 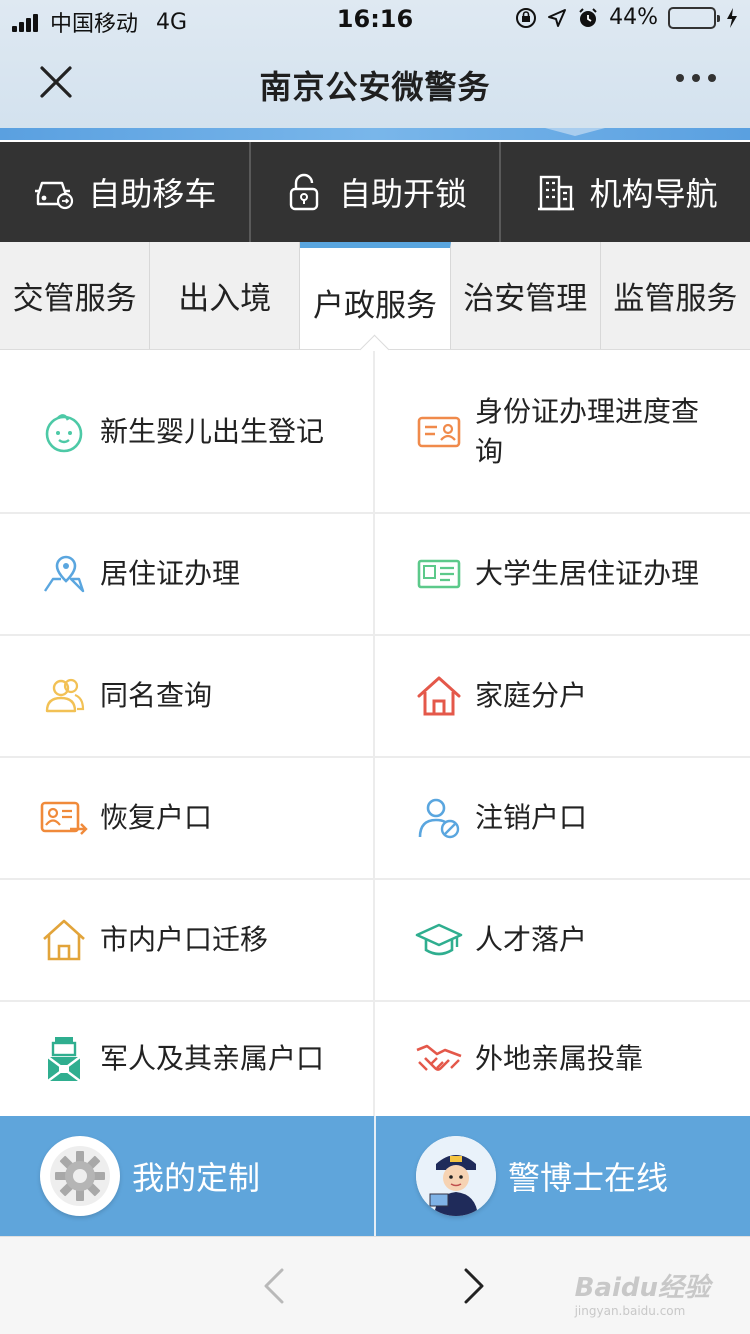 I want to click on car-icon, so click(x=54, y=195).